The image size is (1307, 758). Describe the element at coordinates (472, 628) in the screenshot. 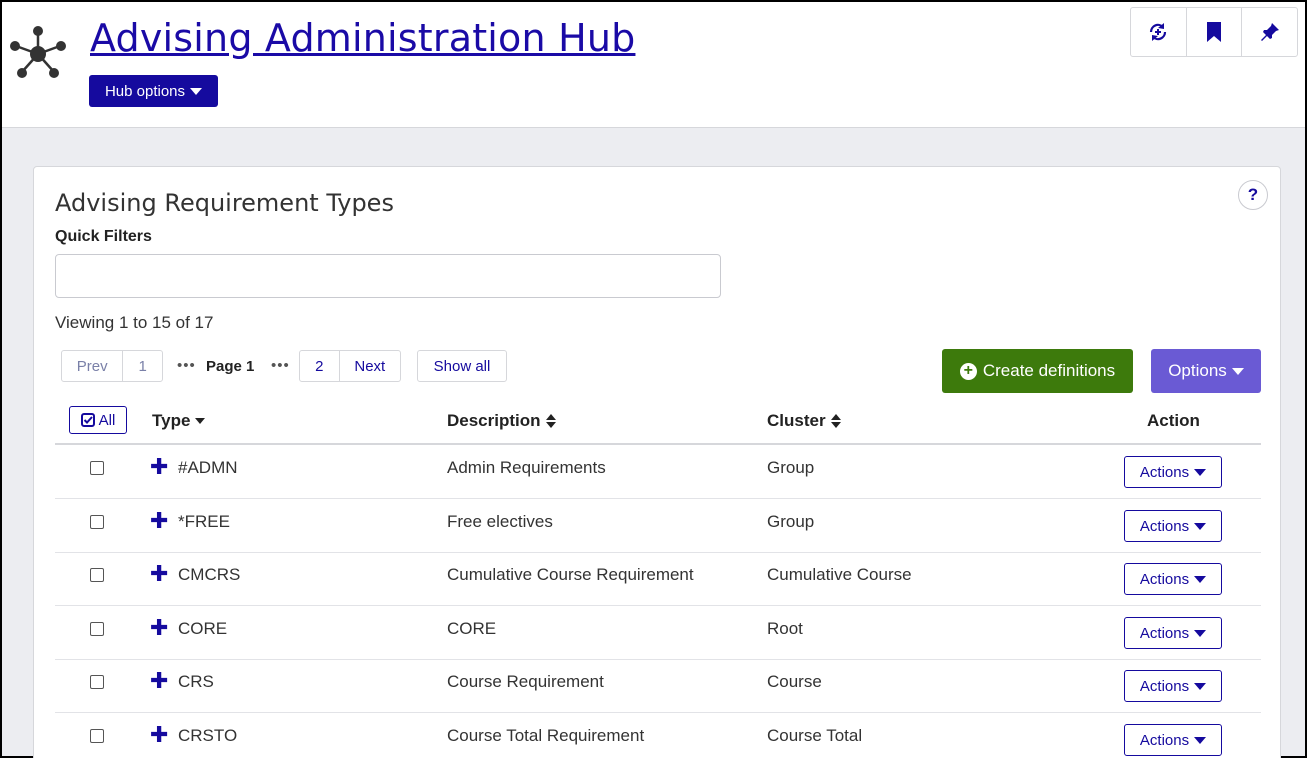

I see `row-description: CORE` at that location.